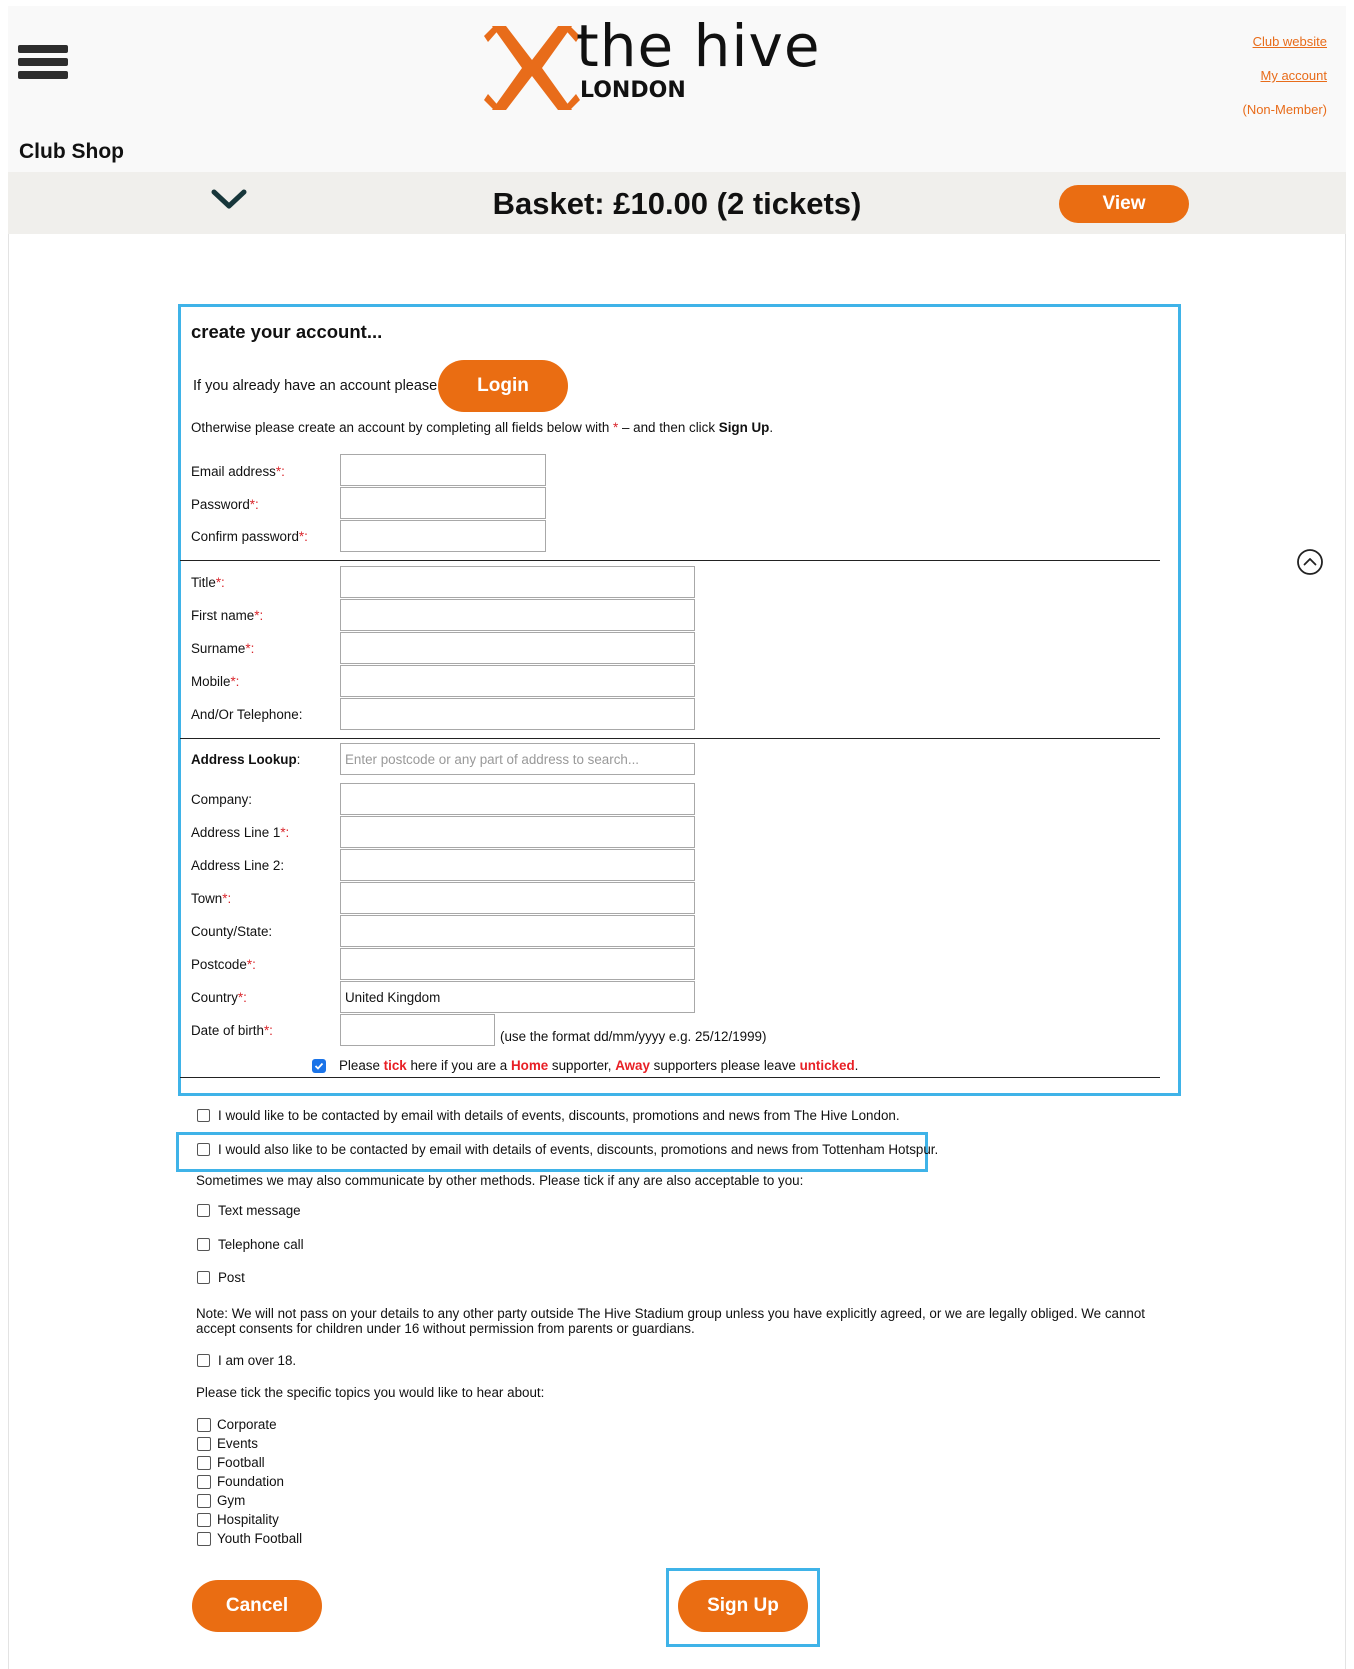 The width and height of the screenshot is (1354, 1669). Describe the element at coordinates (225, 504) in the screenshot. I see `password-label: Password*:` at that location.